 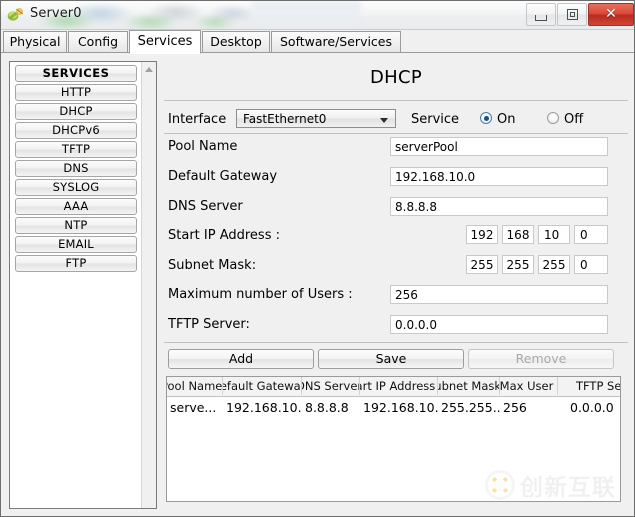 What do you see at coordinates (384, 120) in the screenshot?
I see `chevron-down-icon` at bounding box center [384, 120].